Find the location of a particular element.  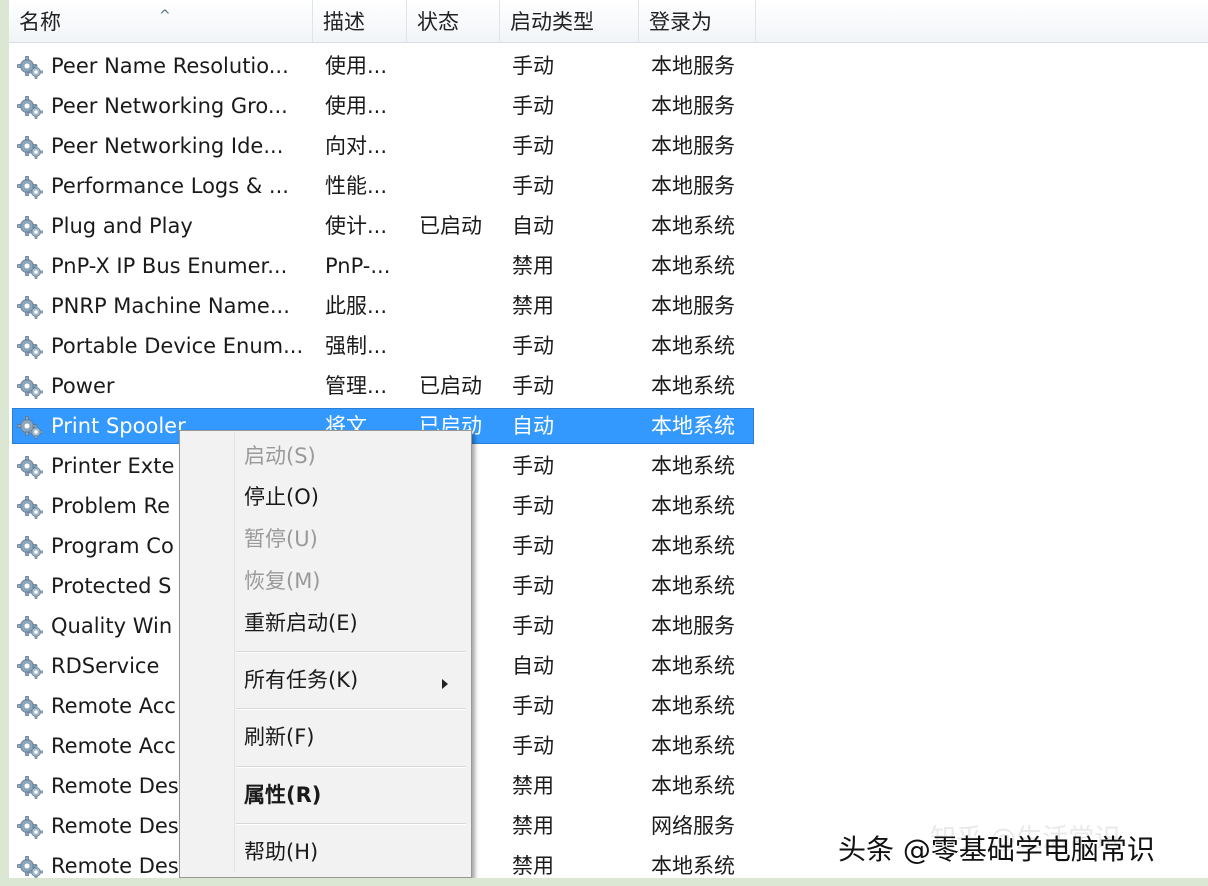

service-row: PNRP Machine Name... 此服... 禁用 本地服务 is located at coordinates (608, 306).